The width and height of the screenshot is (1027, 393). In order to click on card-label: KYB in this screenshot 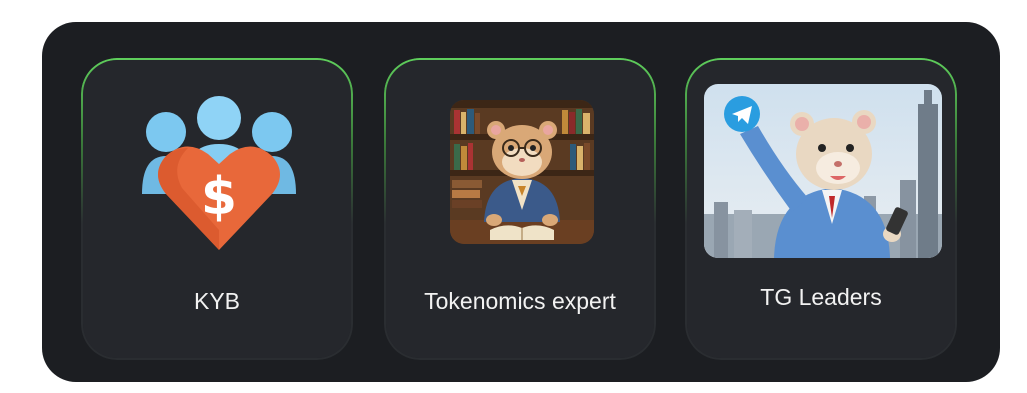, I will do `click(217, 301)`.